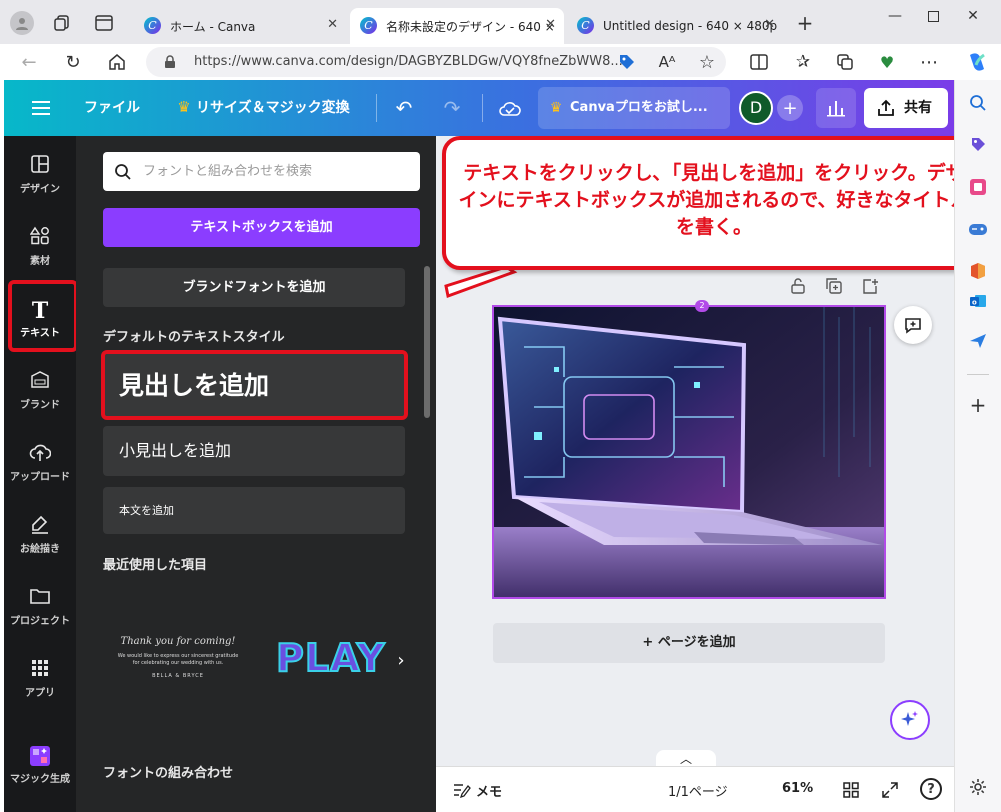 Image resolution: width=1001 pixels, height=812 pixels. I want to click on font-search-input: フォントと組み合わせを検索, so click(261, 171).